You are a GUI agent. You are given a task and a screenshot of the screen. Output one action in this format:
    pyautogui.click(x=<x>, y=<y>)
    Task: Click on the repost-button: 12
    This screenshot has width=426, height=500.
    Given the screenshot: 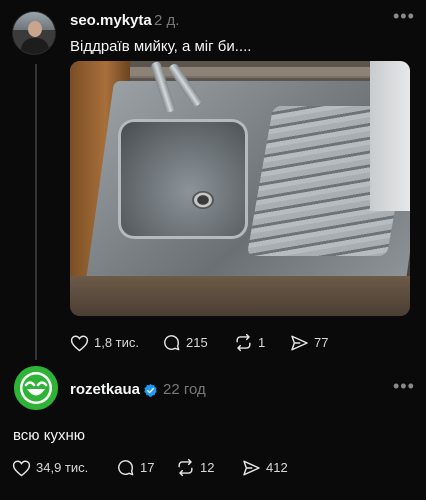 What is the action you would take?
    pyautogui.click(x=209, y=467)
    